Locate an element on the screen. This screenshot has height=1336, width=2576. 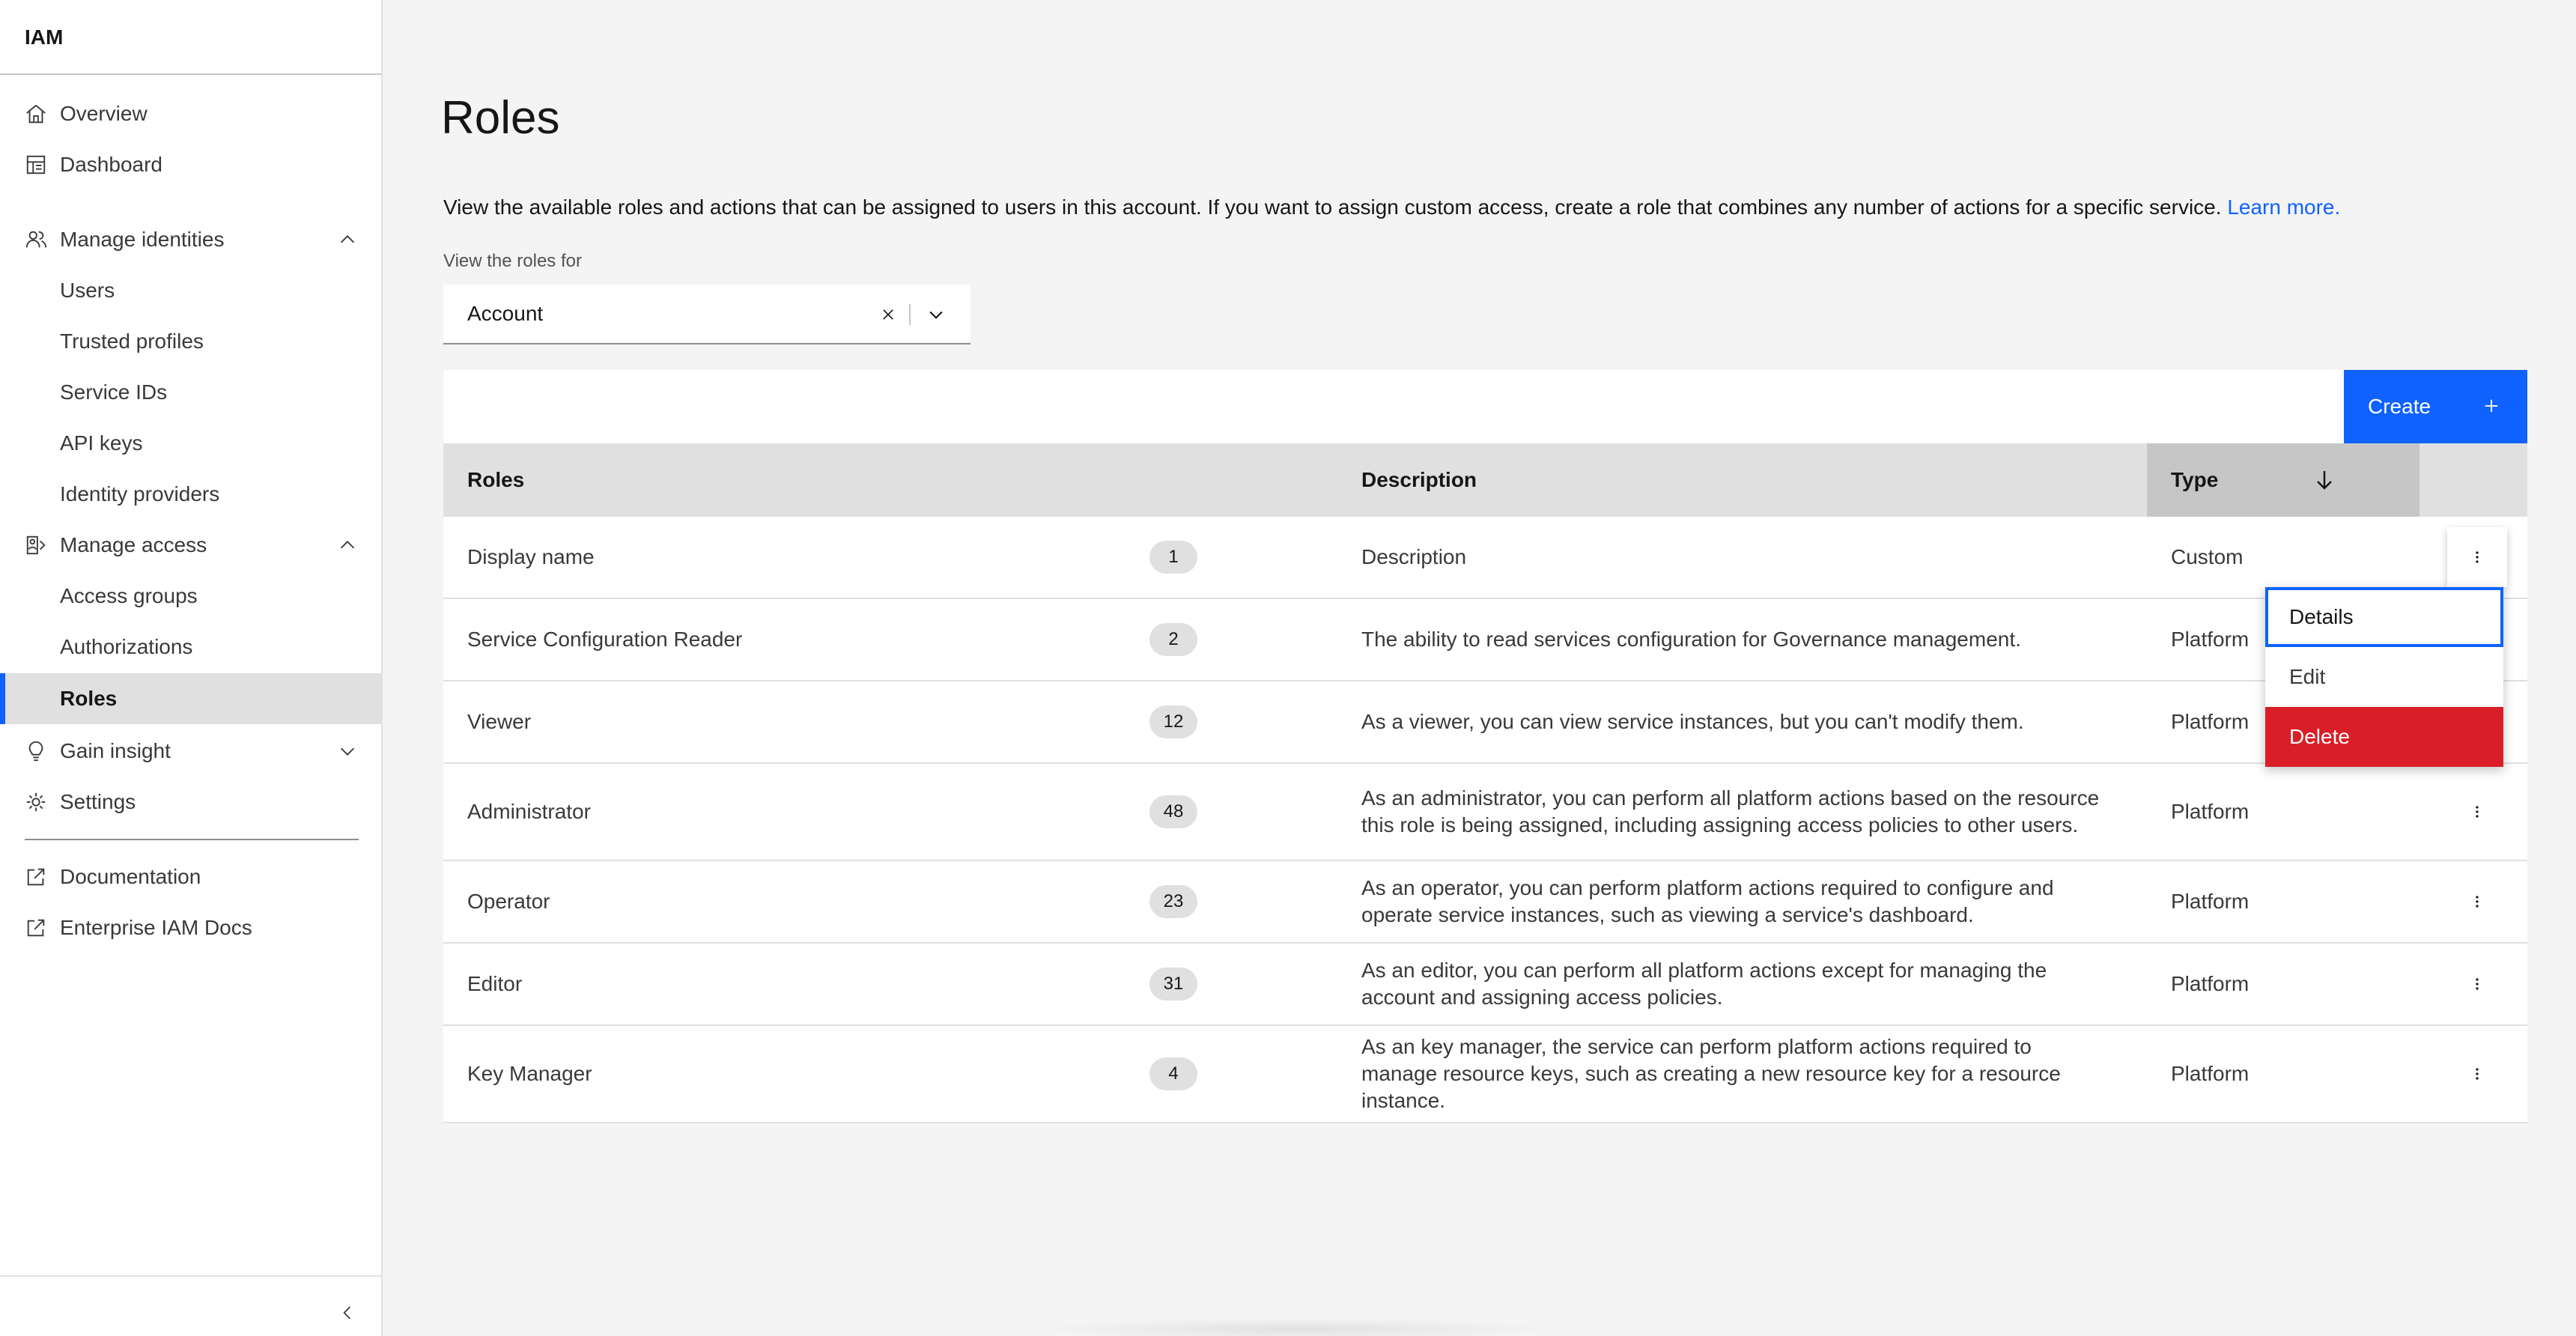
sidebar-item-label: Service IDs is located at coordinates (114, 392).